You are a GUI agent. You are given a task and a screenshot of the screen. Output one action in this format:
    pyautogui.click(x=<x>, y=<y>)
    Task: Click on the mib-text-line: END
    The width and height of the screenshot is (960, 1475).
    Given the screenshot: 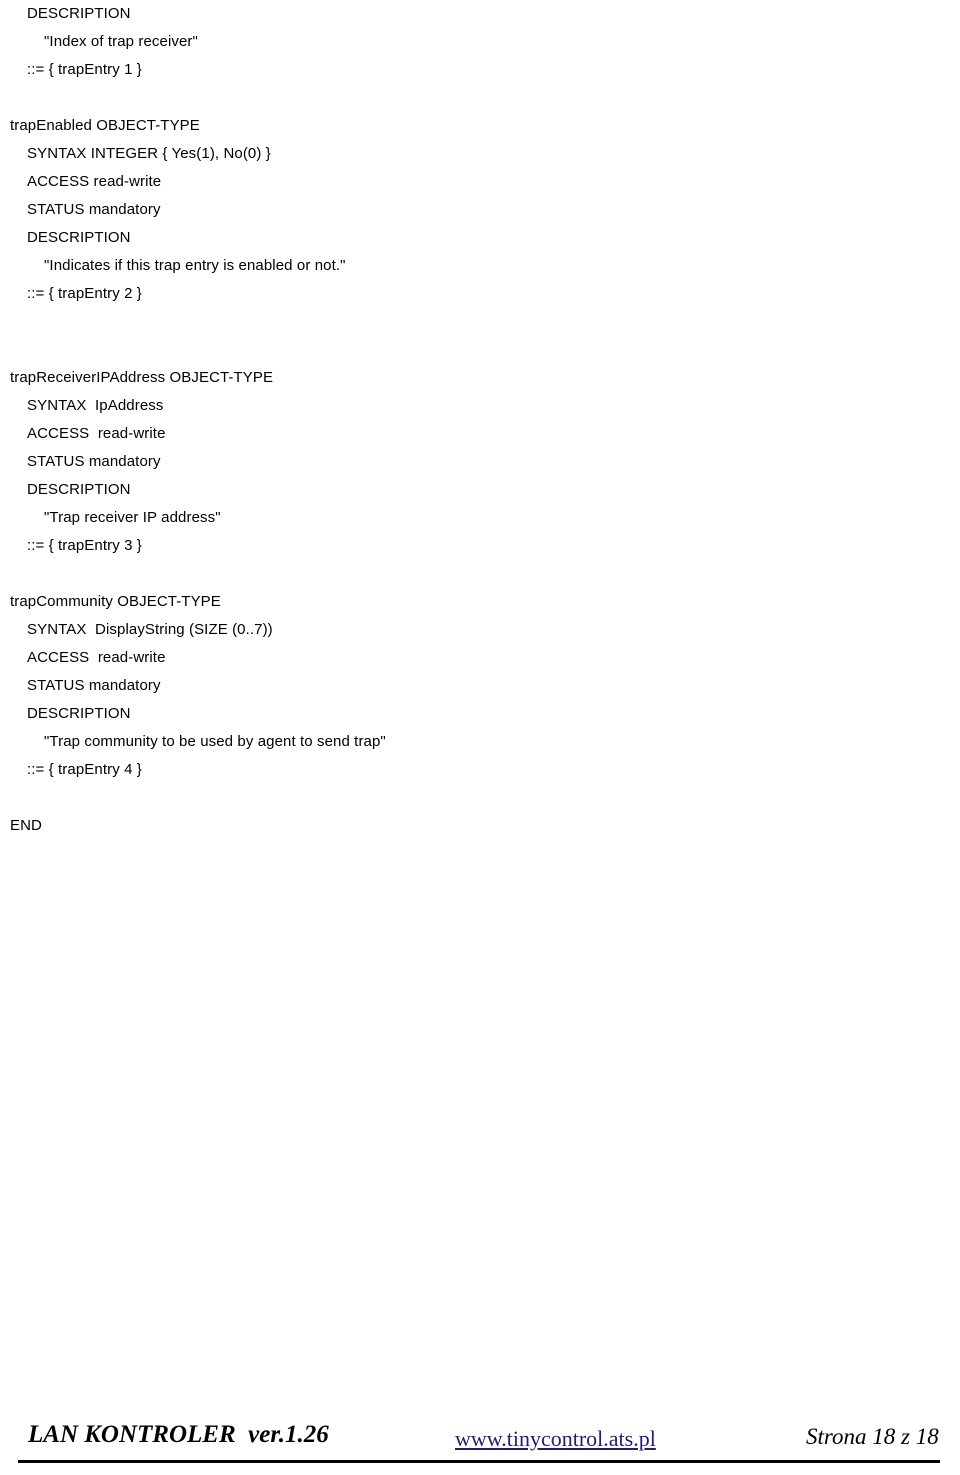 What is the action you would take?
    pyautogui.click(x=26, y=825)
    